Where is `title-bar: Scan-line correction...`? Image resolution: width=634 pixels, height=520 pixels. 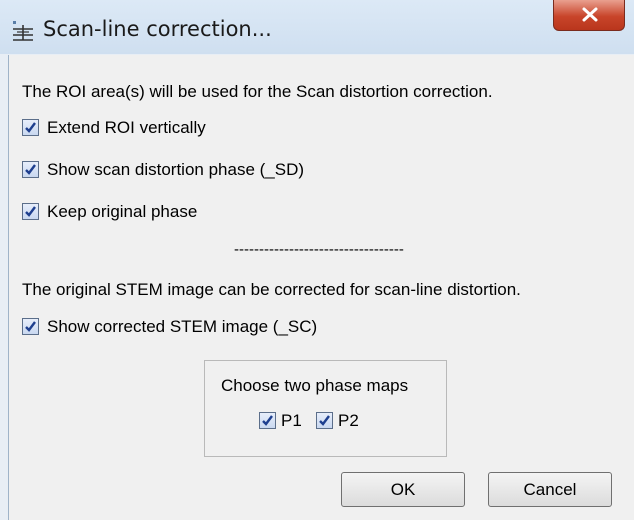
title-bar: Scan-line correction... is located at coordinates (317, 27).